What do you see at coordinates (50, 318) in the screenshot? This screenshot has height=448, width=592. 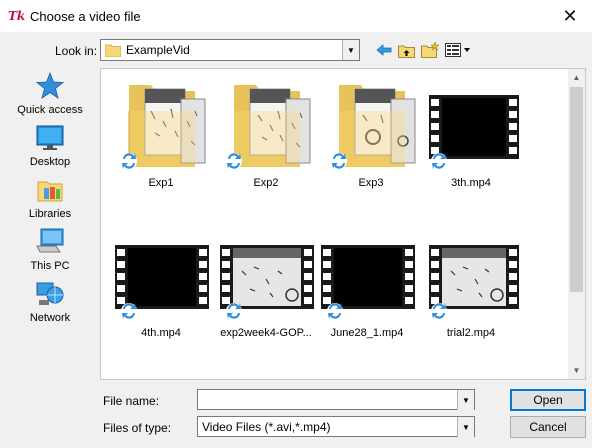 I see `place-label: Network` at bounding box center [50, 318].